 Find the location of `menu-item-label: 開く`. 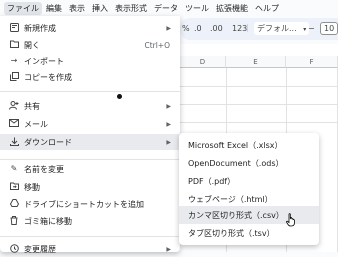

menu-item-label: 開く is located at coordinates (32, 45).